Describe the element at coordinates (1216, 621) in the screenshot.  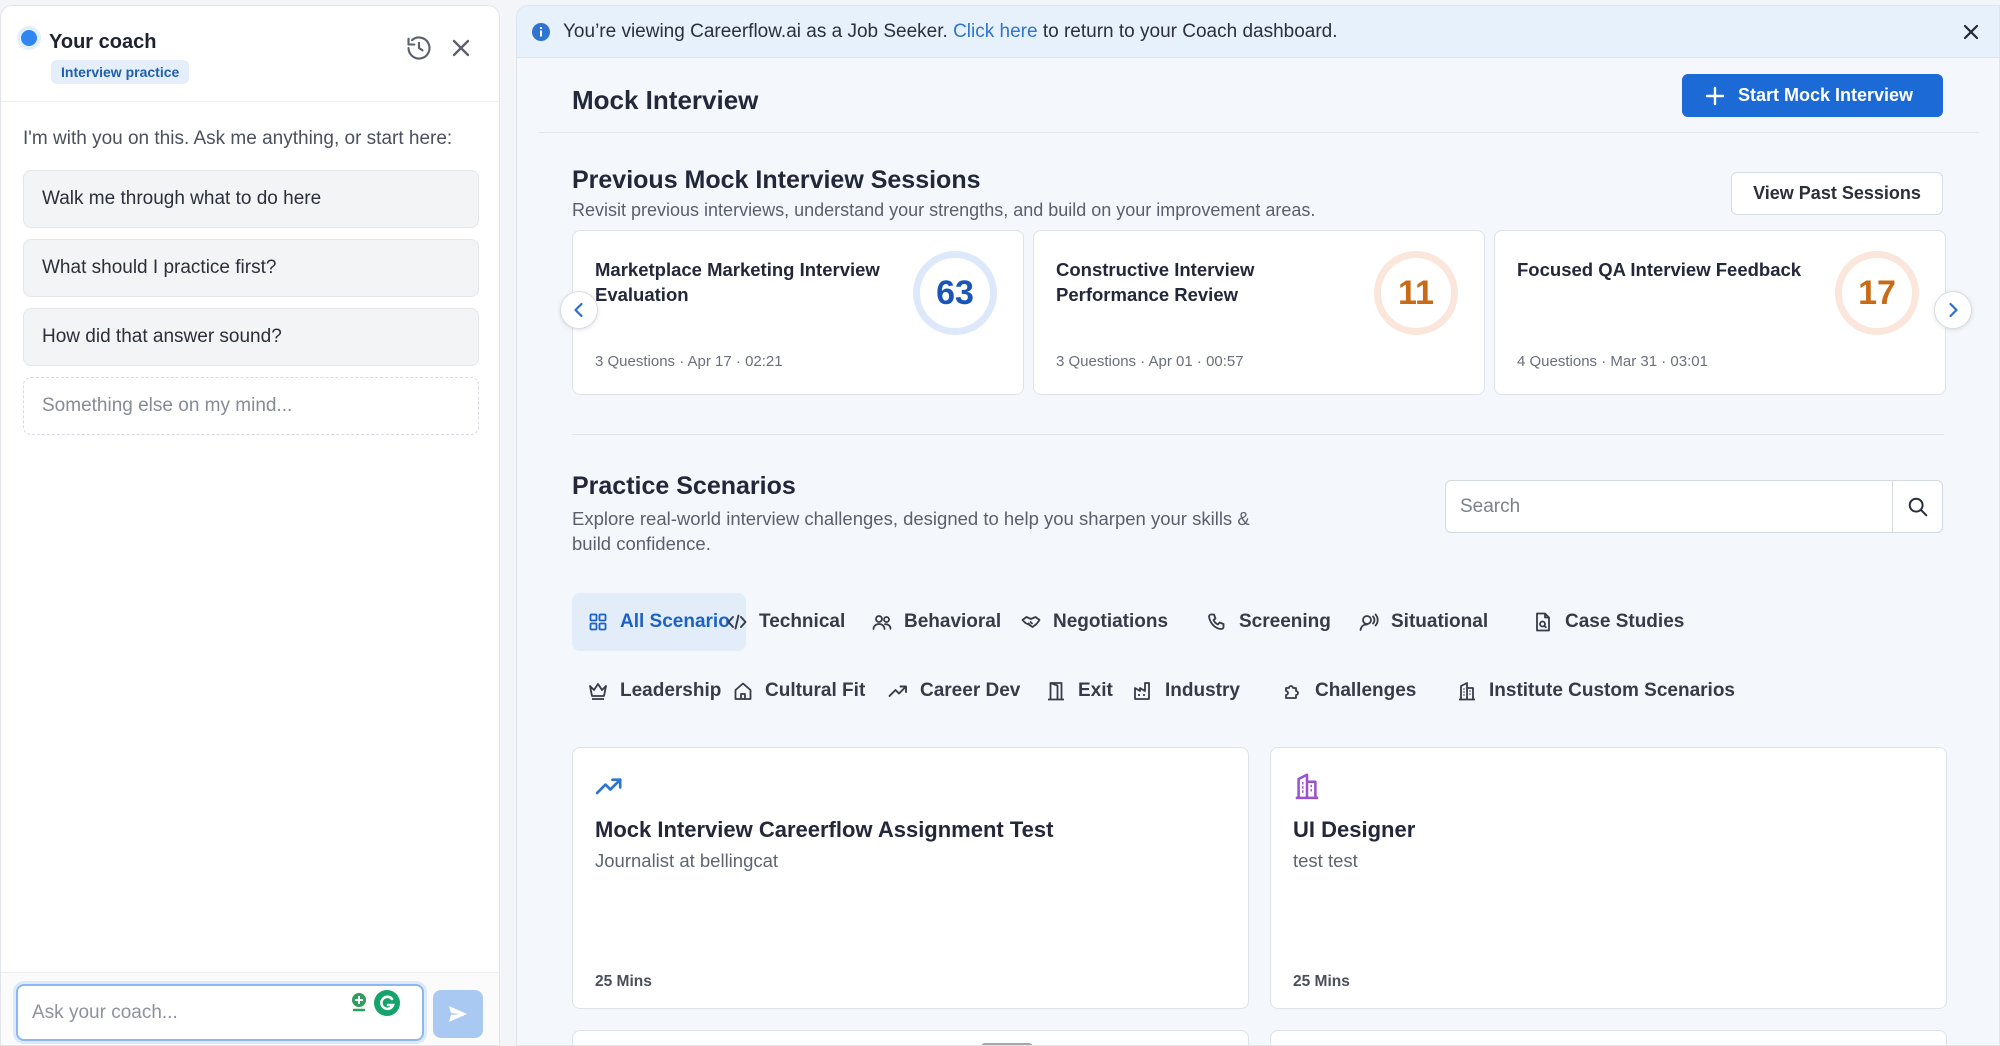
I see `phone-icon` at that location.